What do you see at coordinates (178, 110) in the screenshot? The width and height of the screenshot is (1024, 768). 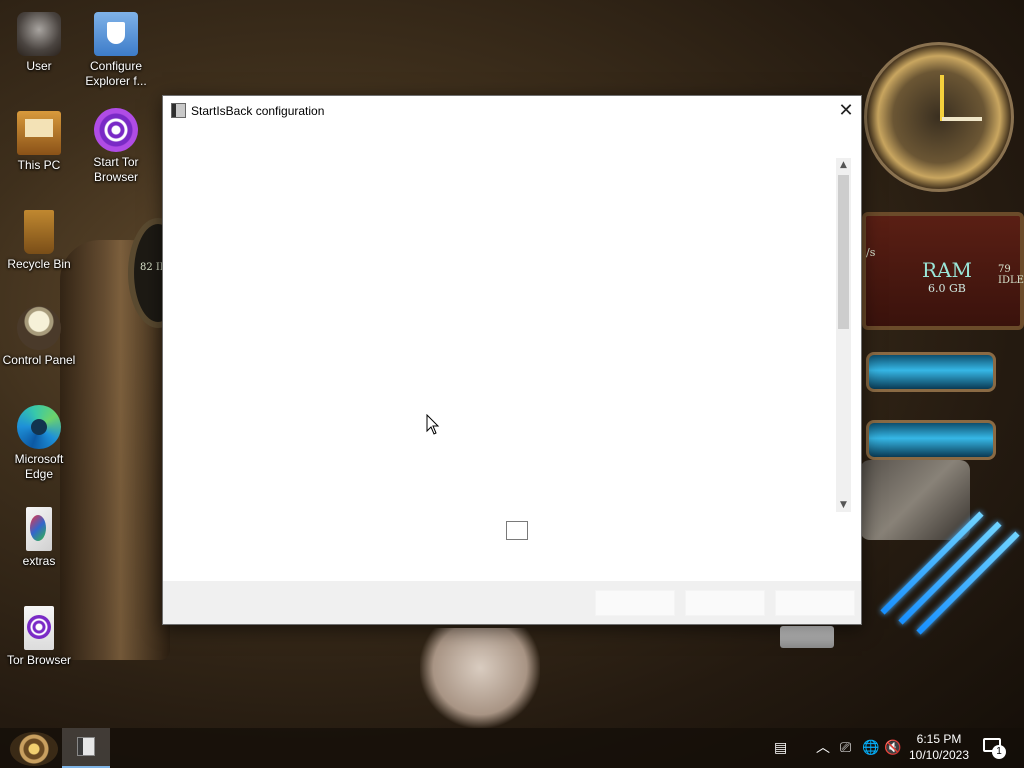 I see `startisback-app-icon` at bounding box center [178, 110].